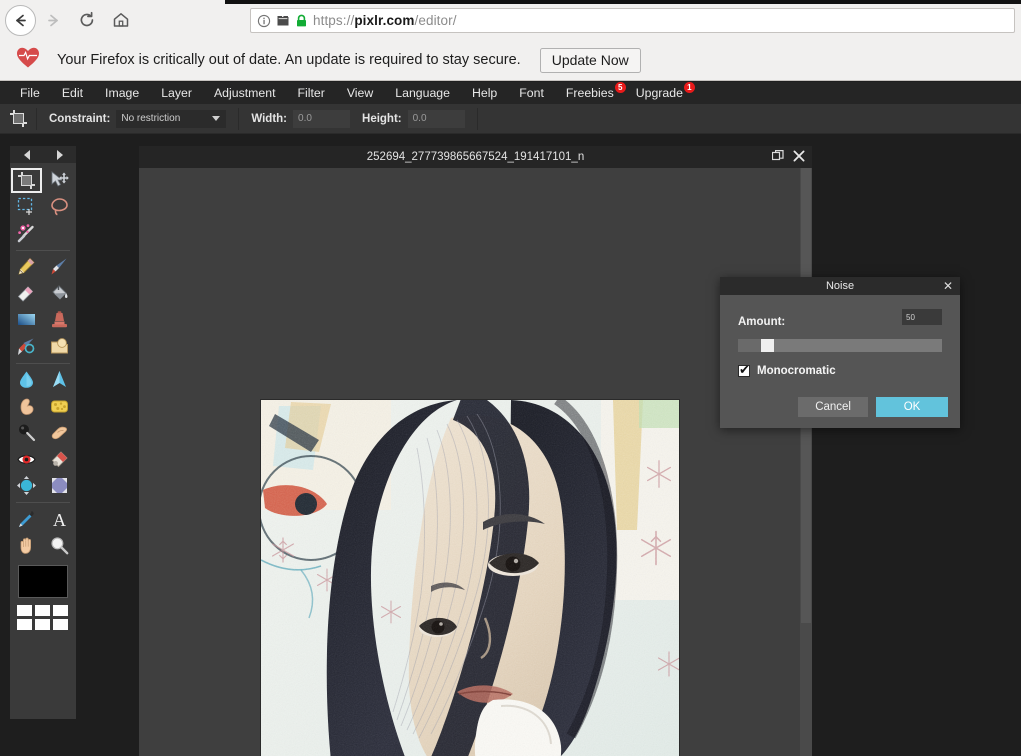 Image resolution: width=1021 pixels, height=756 pixels. Describe the element at coordinates (311, 93) in the screenshot. I see `menu-item-filter: Filter` at that location.